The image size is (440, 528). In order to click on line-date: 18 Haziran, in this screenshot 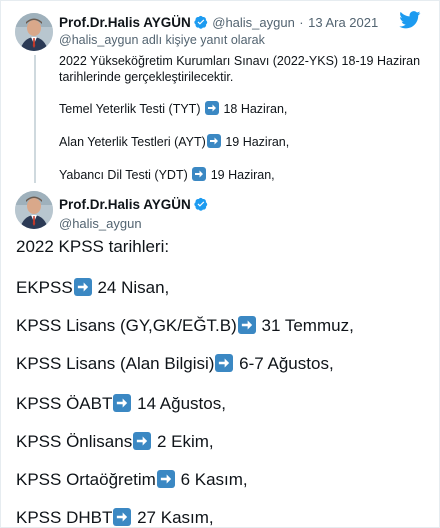, I will do `click(255, 109)`.